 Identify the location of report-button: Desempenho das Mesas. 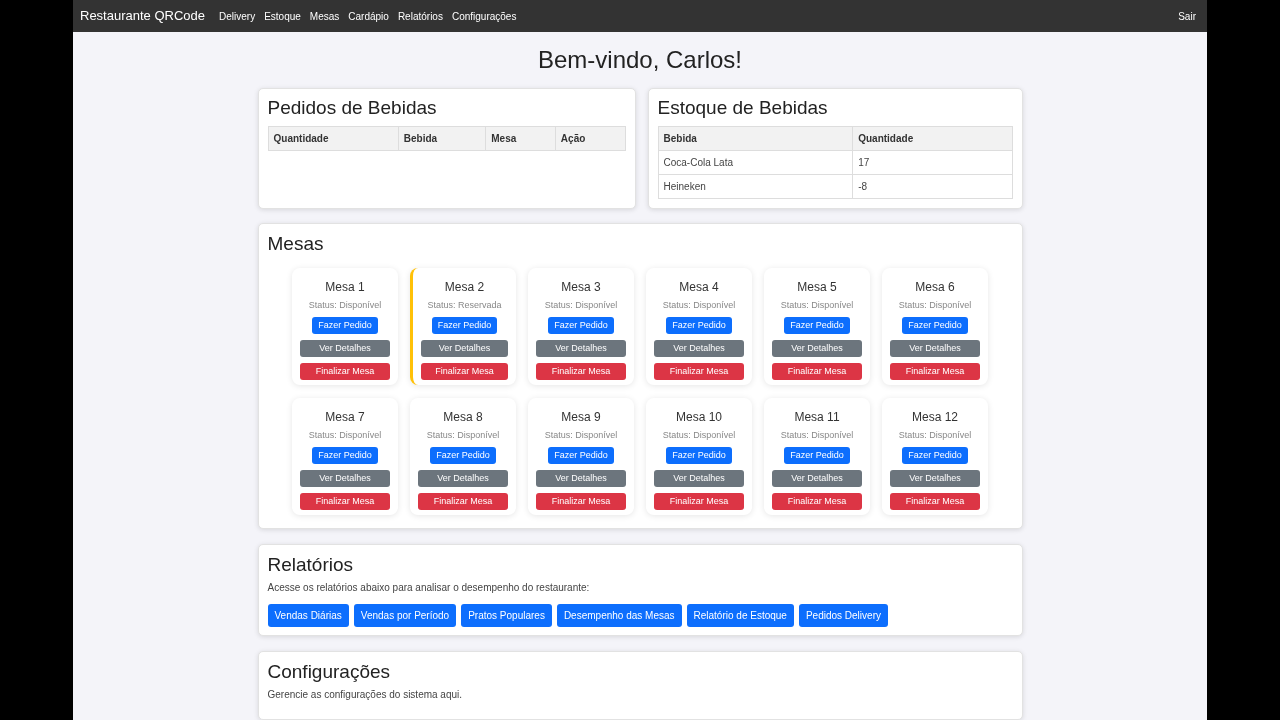
(619, 615).